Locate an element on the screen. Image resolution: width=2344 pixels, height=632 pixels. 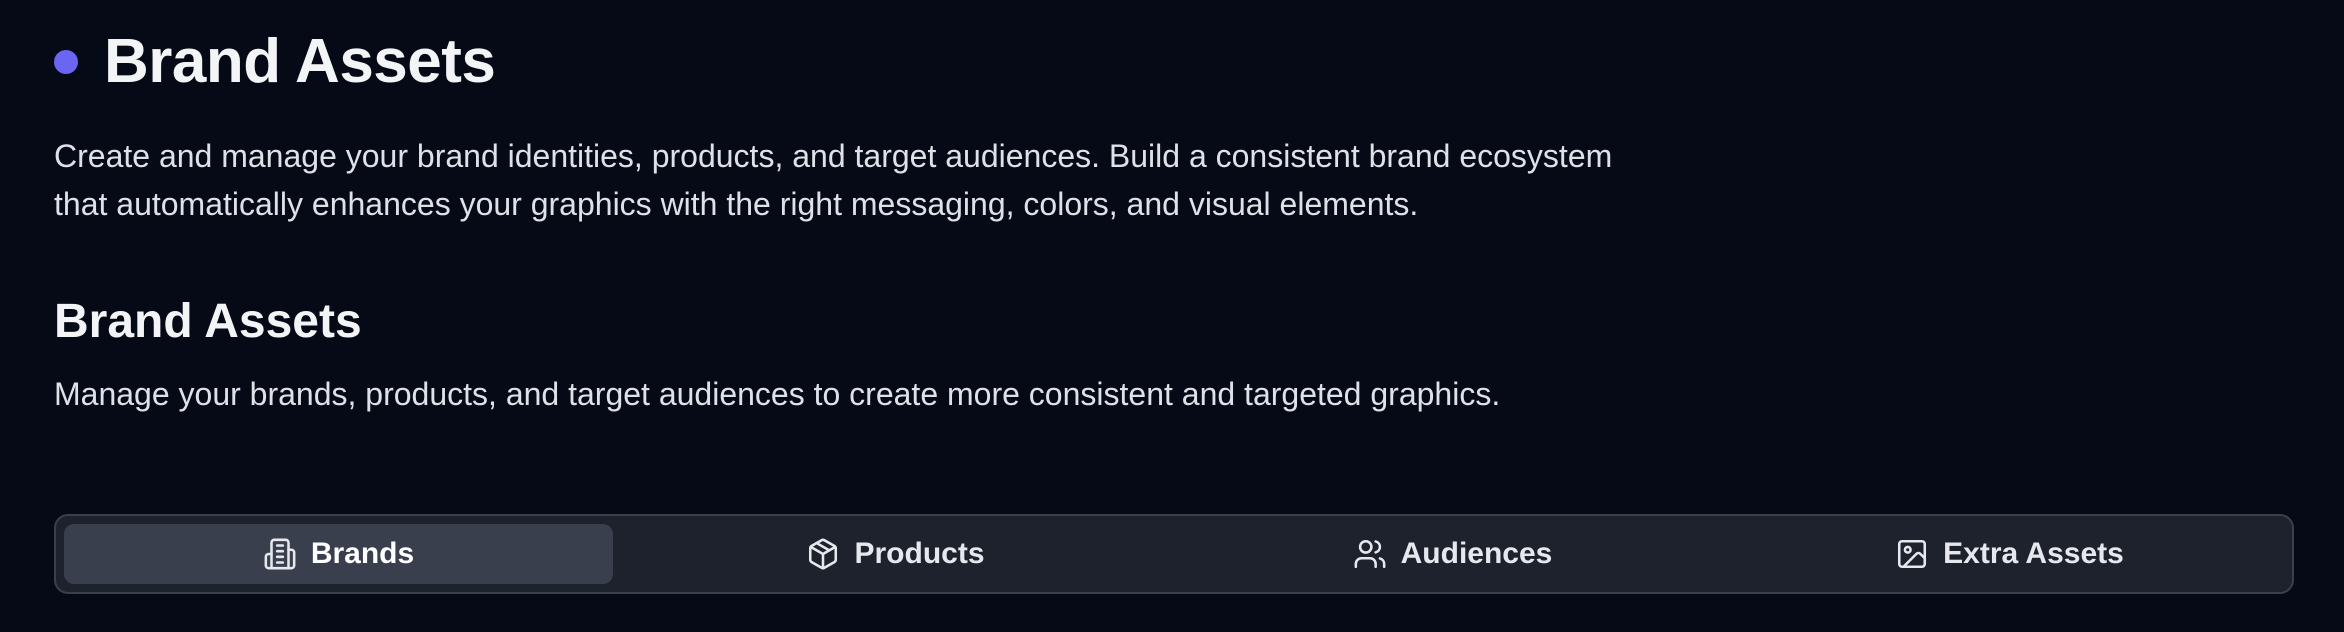
tab-products: Products is located at coordinates (895, 554).